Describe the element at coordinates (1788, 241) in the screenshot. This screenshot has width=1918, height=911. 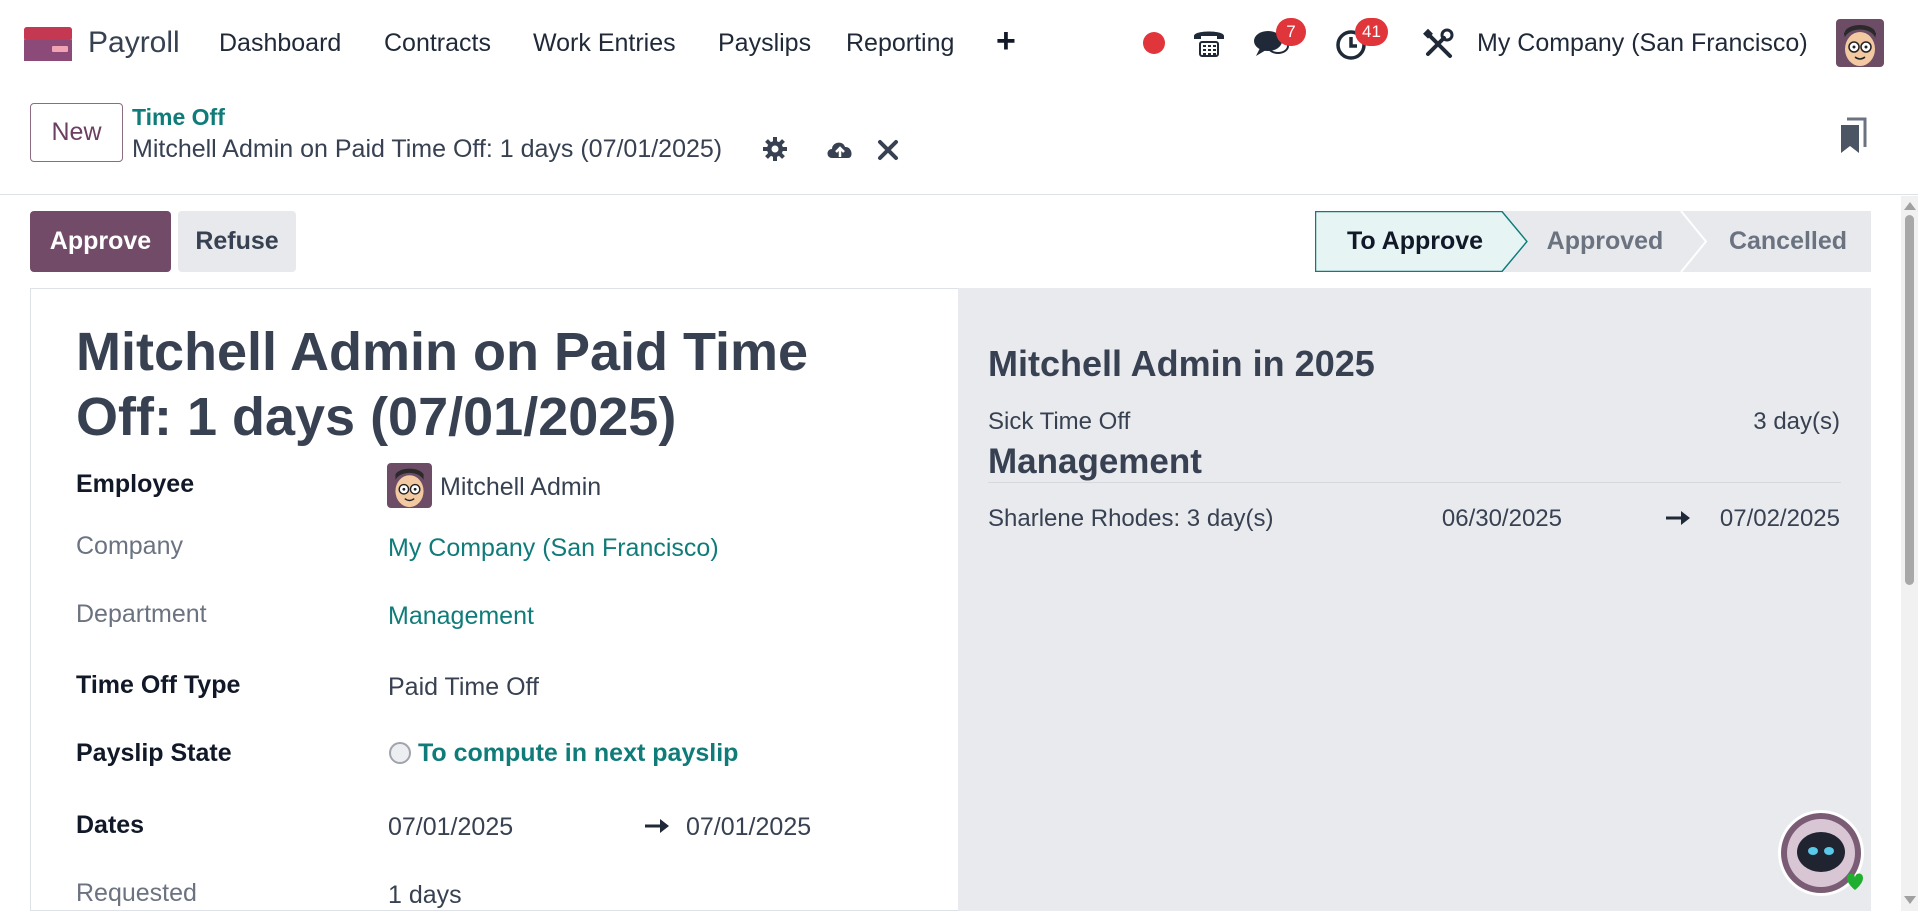
I see `stage-cancelled: Cancelled` at that location.